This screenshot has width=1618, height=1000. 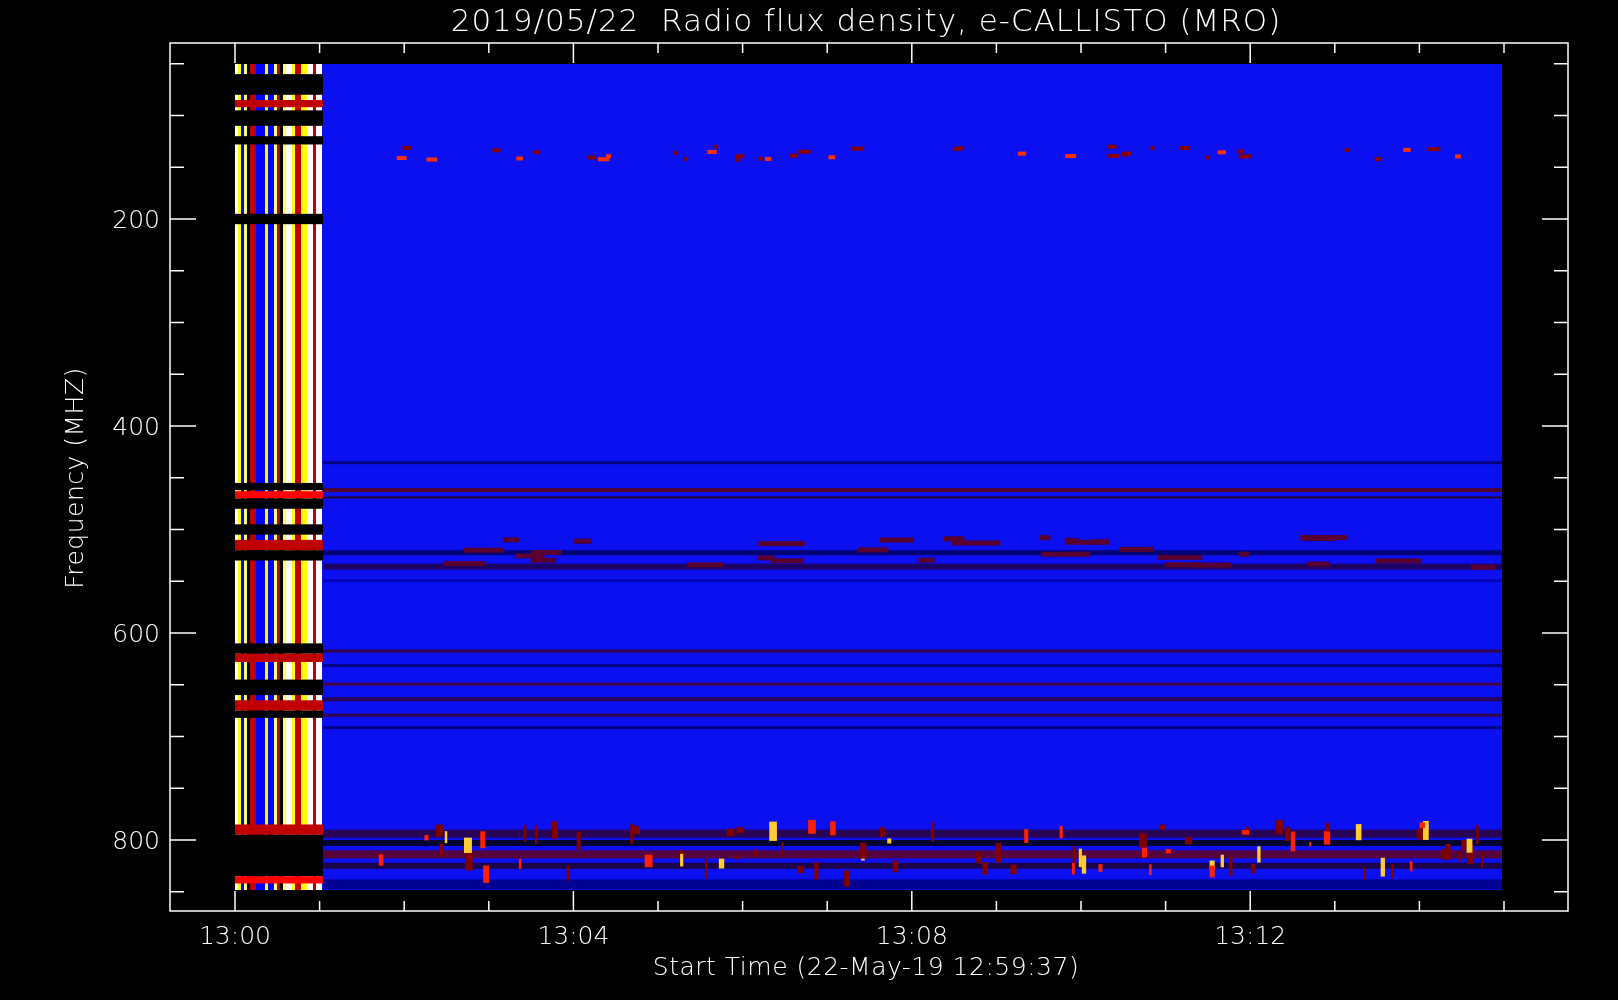 What do you see at coordinates (866, 966) in the screenshot?
I see `x-axis-title: Start Time (22-May-19 12:59:37)` at bounding box center [866, 966].